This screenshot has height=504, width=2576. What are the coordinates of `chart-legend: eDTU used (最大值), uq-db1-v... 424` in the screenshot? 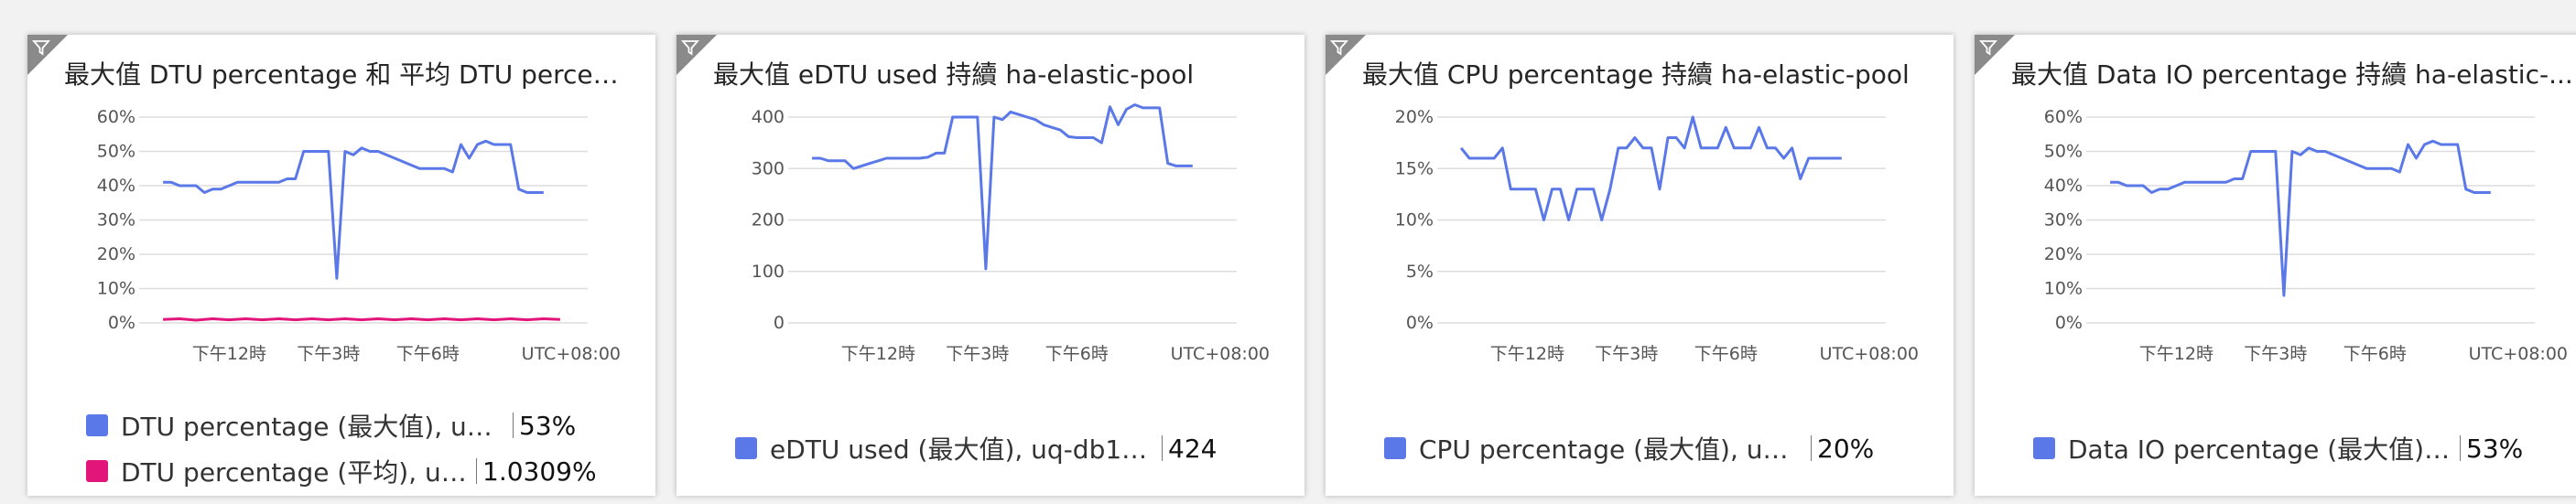 It's located at (1014, 448).